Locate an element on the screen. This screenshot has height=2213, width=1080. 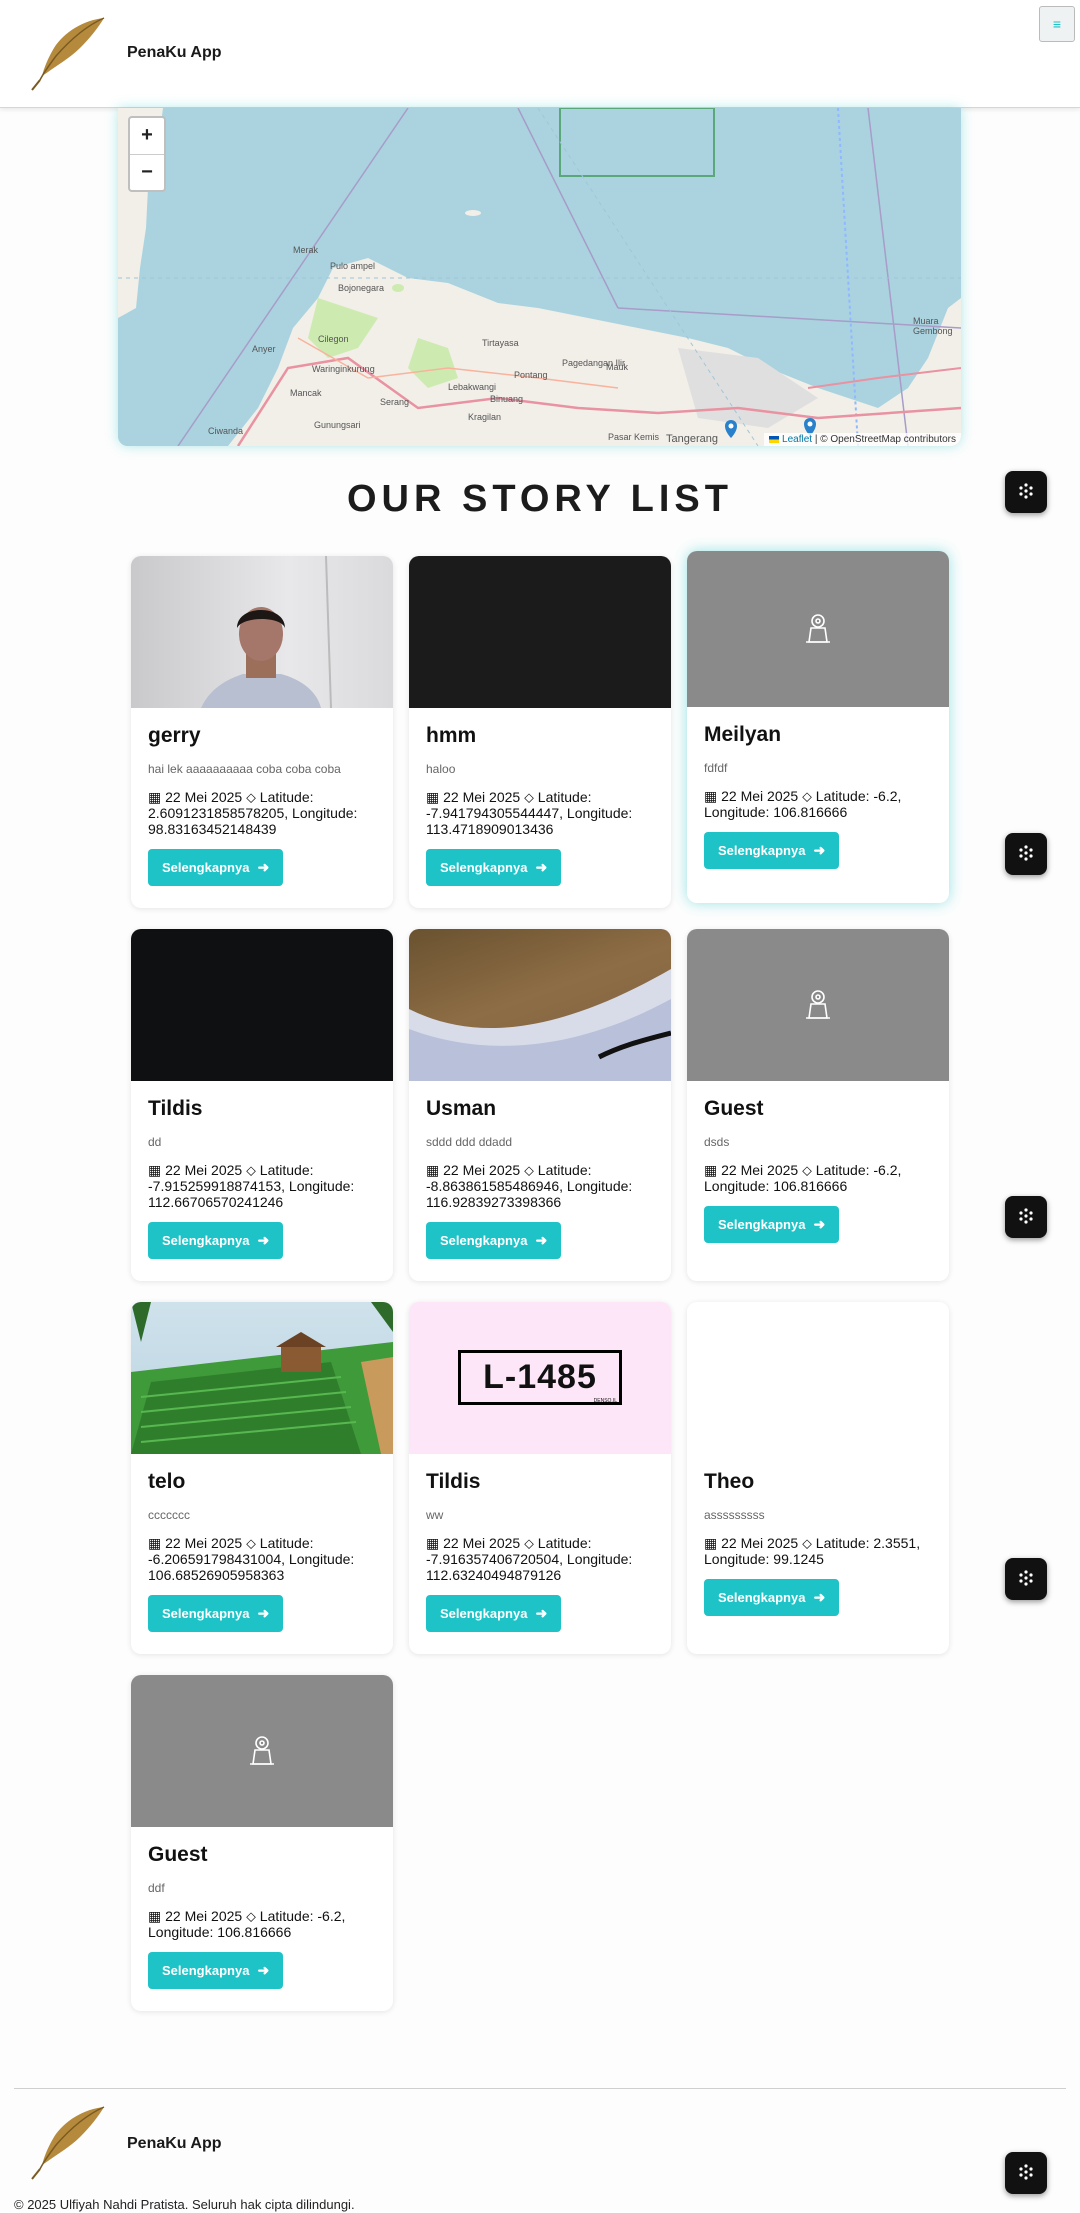
license-plate: L-1485 DENSO.IL is located at coordinates (540, 1377).